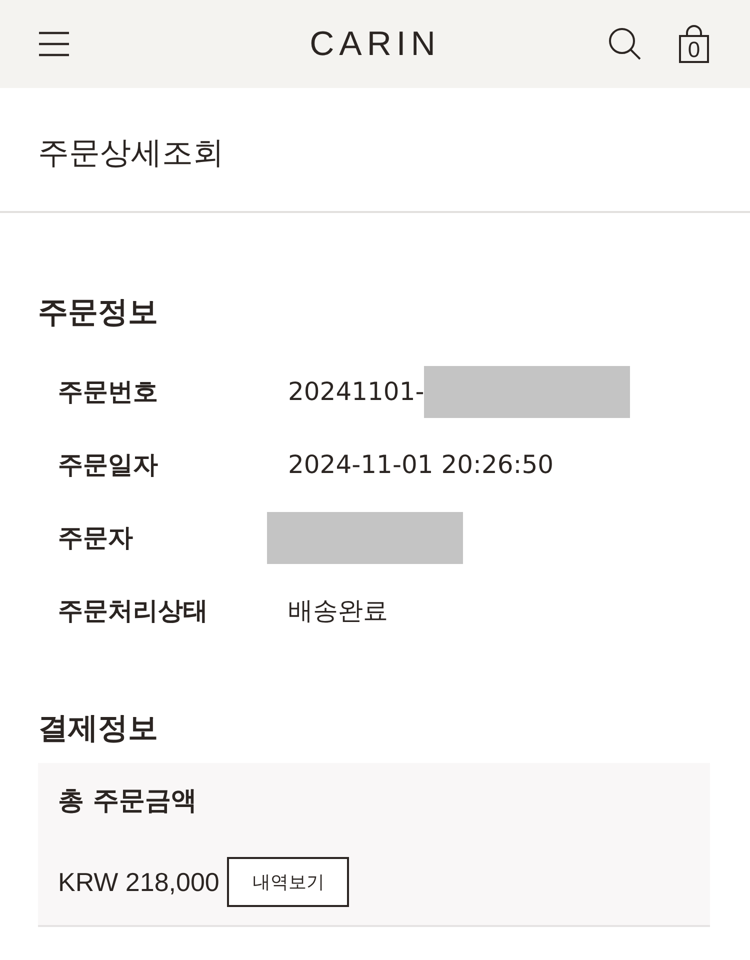  Describe the element at coordinates (625, 44) in the screenshot. I see `search-icon` at that location.